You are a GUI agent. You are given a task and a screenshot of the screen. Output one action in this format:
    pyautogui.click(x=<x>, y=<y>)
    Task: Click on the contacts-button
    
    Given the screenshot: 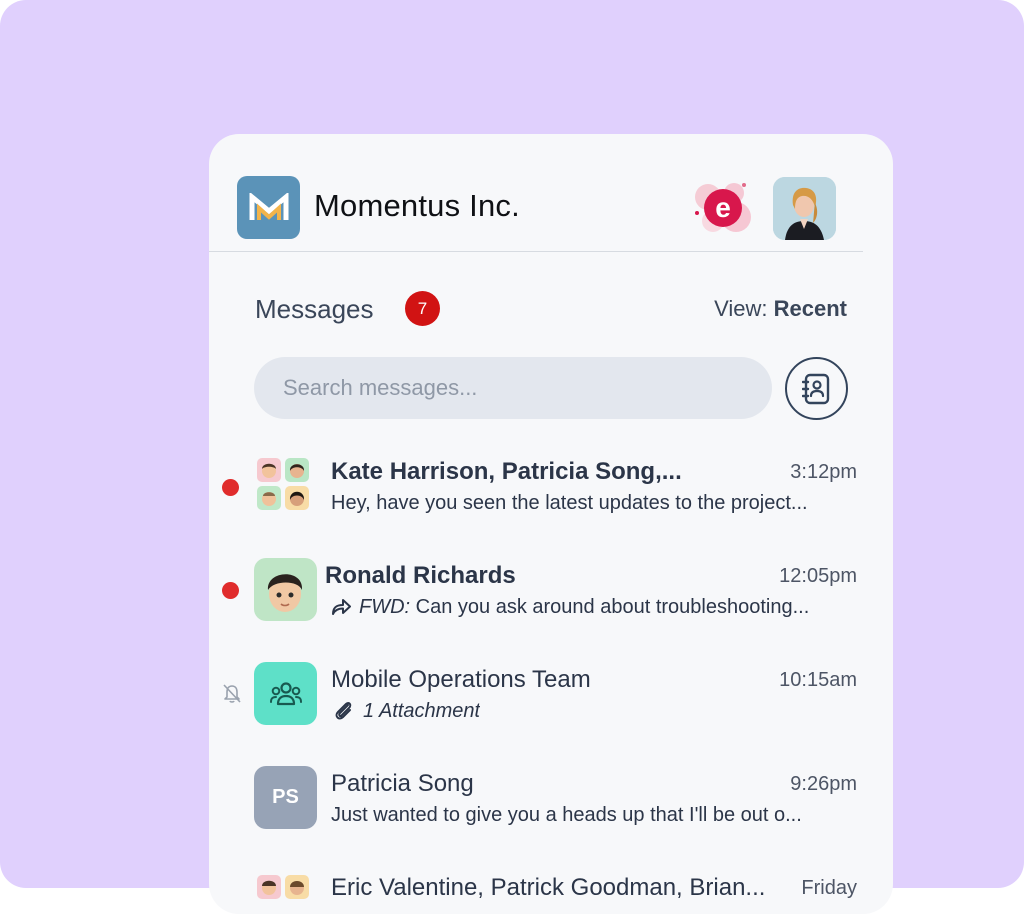 What is the action you would take?
    pyautogui.click(x=816, y=388)
    